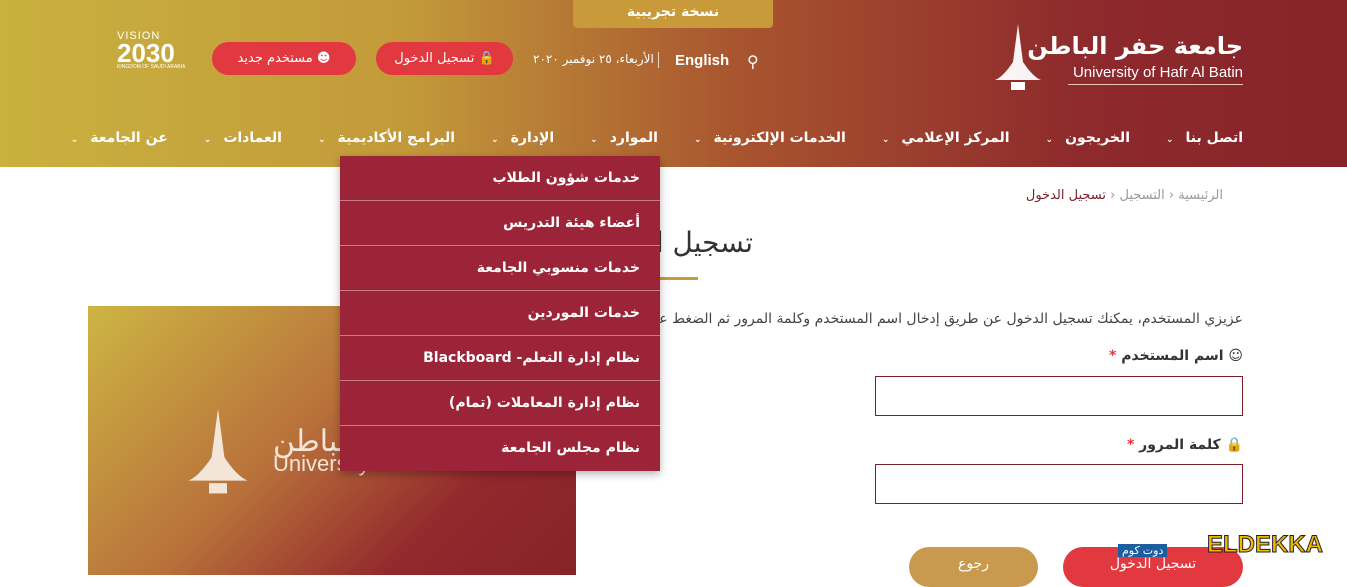 This screenshot has width=1347, height=587. I want to click on password-label: 🔒 كلمة المرور *, so click(1185, 445).